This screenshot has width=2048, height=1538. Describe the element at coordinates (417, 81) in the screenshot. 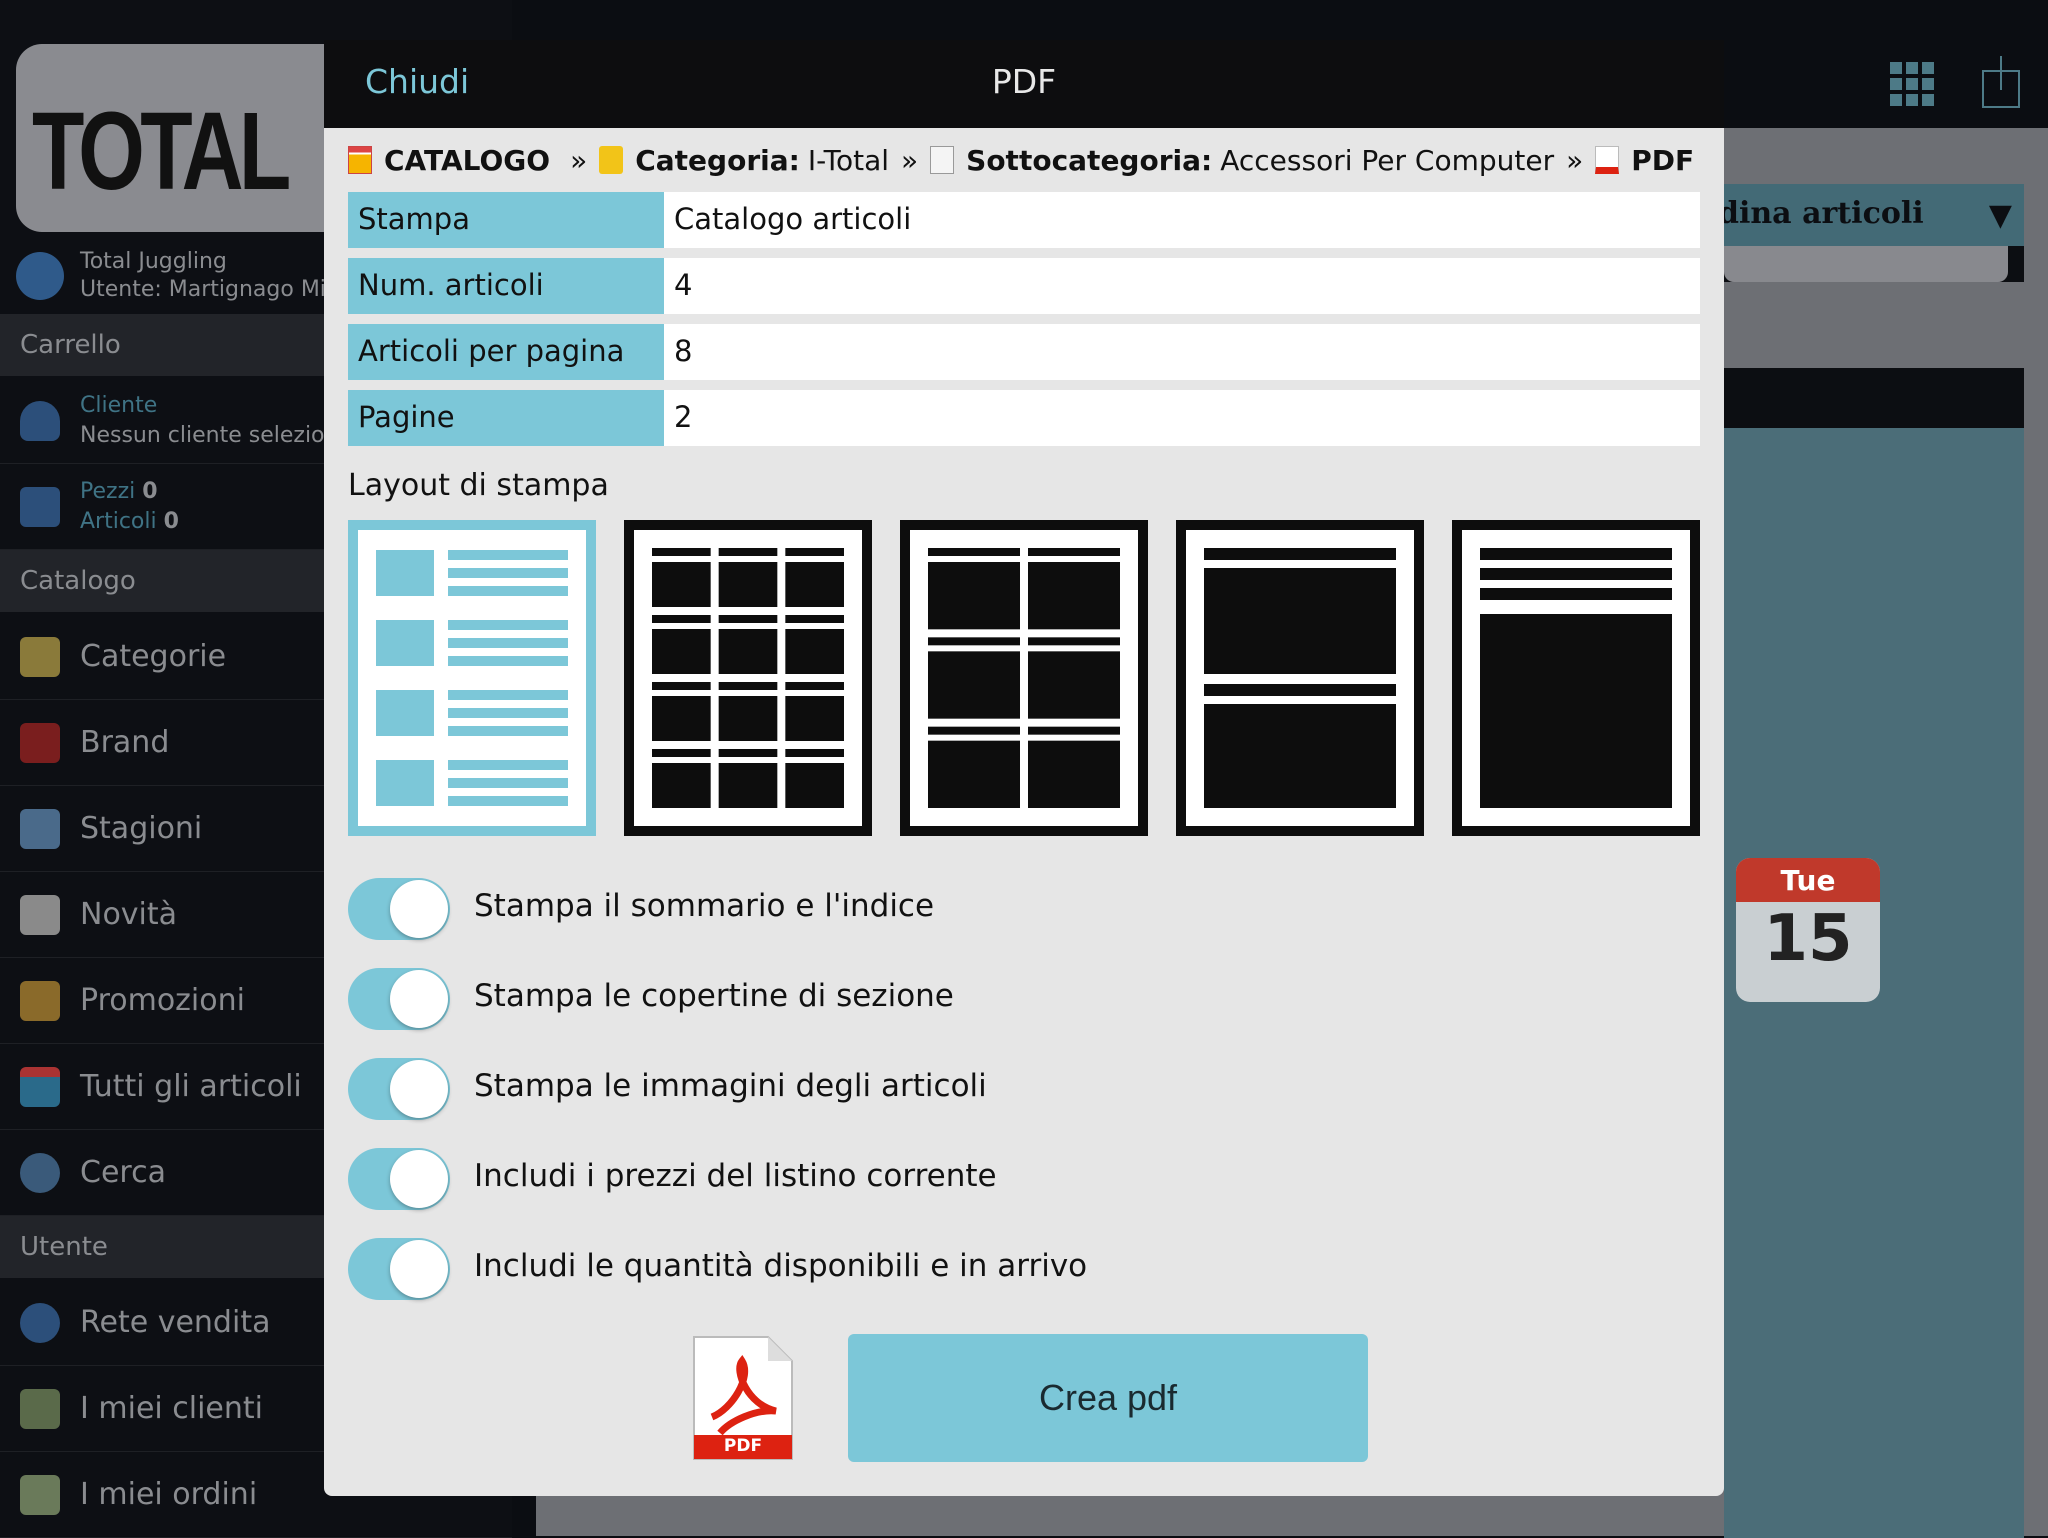

I see `close-button: Chiudi` at that location.